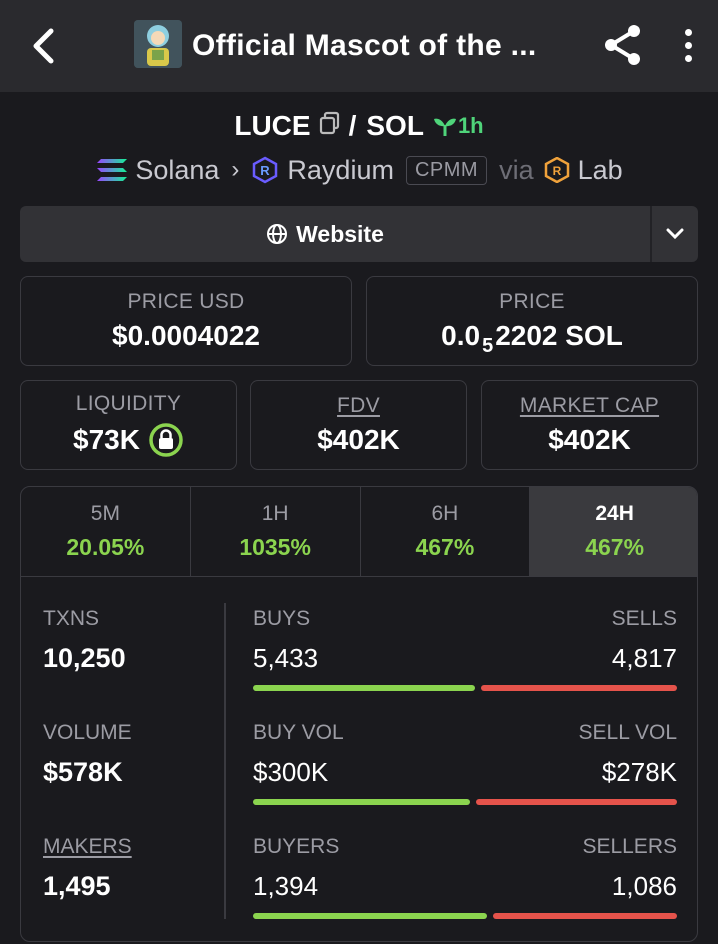  What do you see at coordinates (627, 732) in the screenshot?
I see `sell-vol-label: SELL VOL` at bounding box center [627, 732].